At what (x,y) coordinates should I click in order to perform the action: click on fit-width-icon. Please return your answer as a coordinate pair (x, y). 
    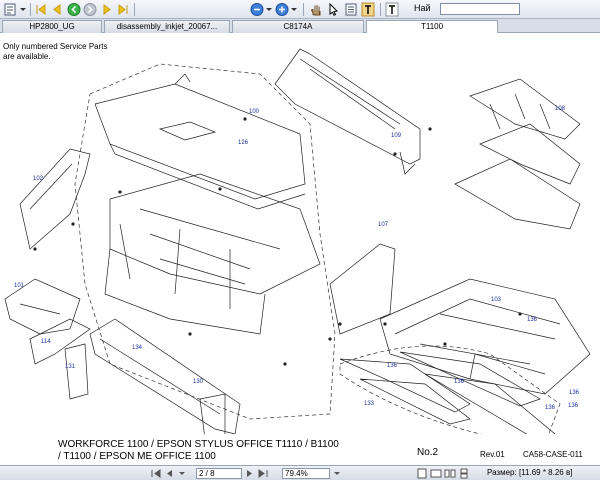
    Looking at the image, I should click on (436, 473).